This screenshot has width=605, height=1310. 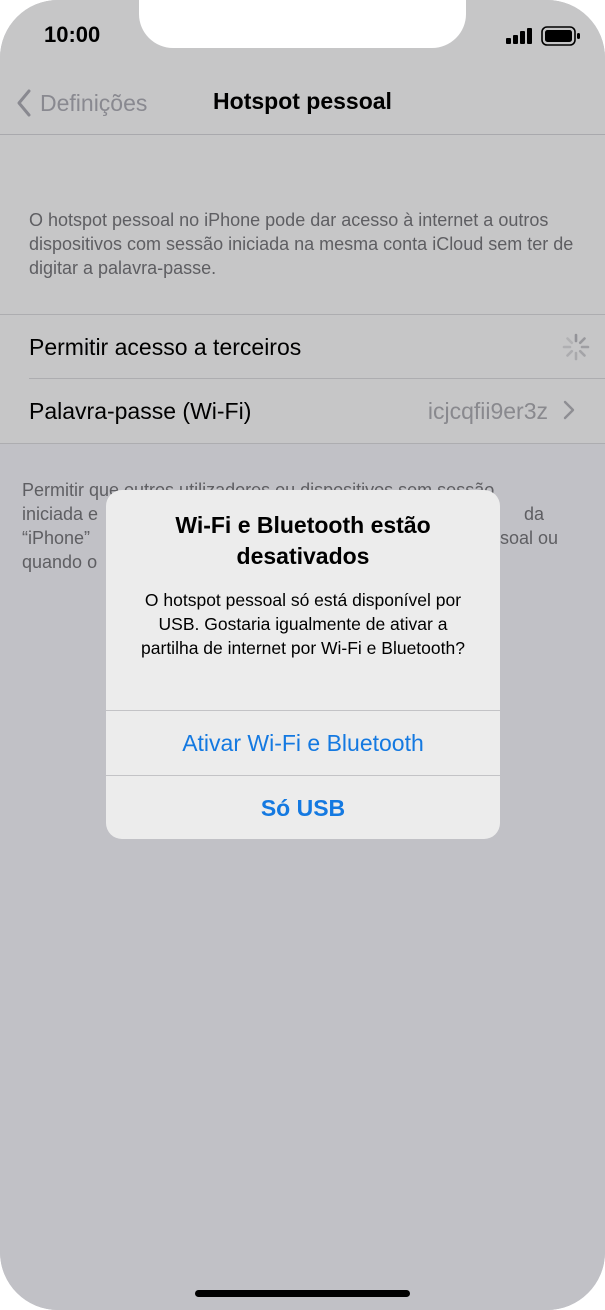 I want to click on enable-wifi-bluetooth-button: Ativar Wi-Fi e Bluetooth, so click(x=303, y=743).